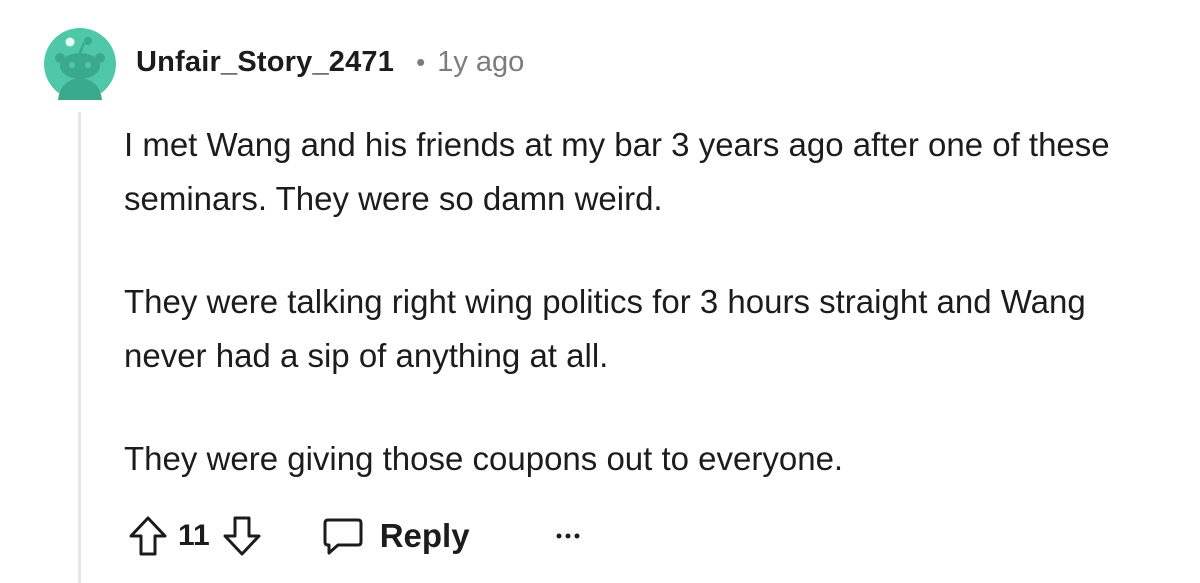  What do you see at coordinates (480, 62) in the screenshot?
I see `comment-timestamp: 1y ago` at bounding box center [480, 62].